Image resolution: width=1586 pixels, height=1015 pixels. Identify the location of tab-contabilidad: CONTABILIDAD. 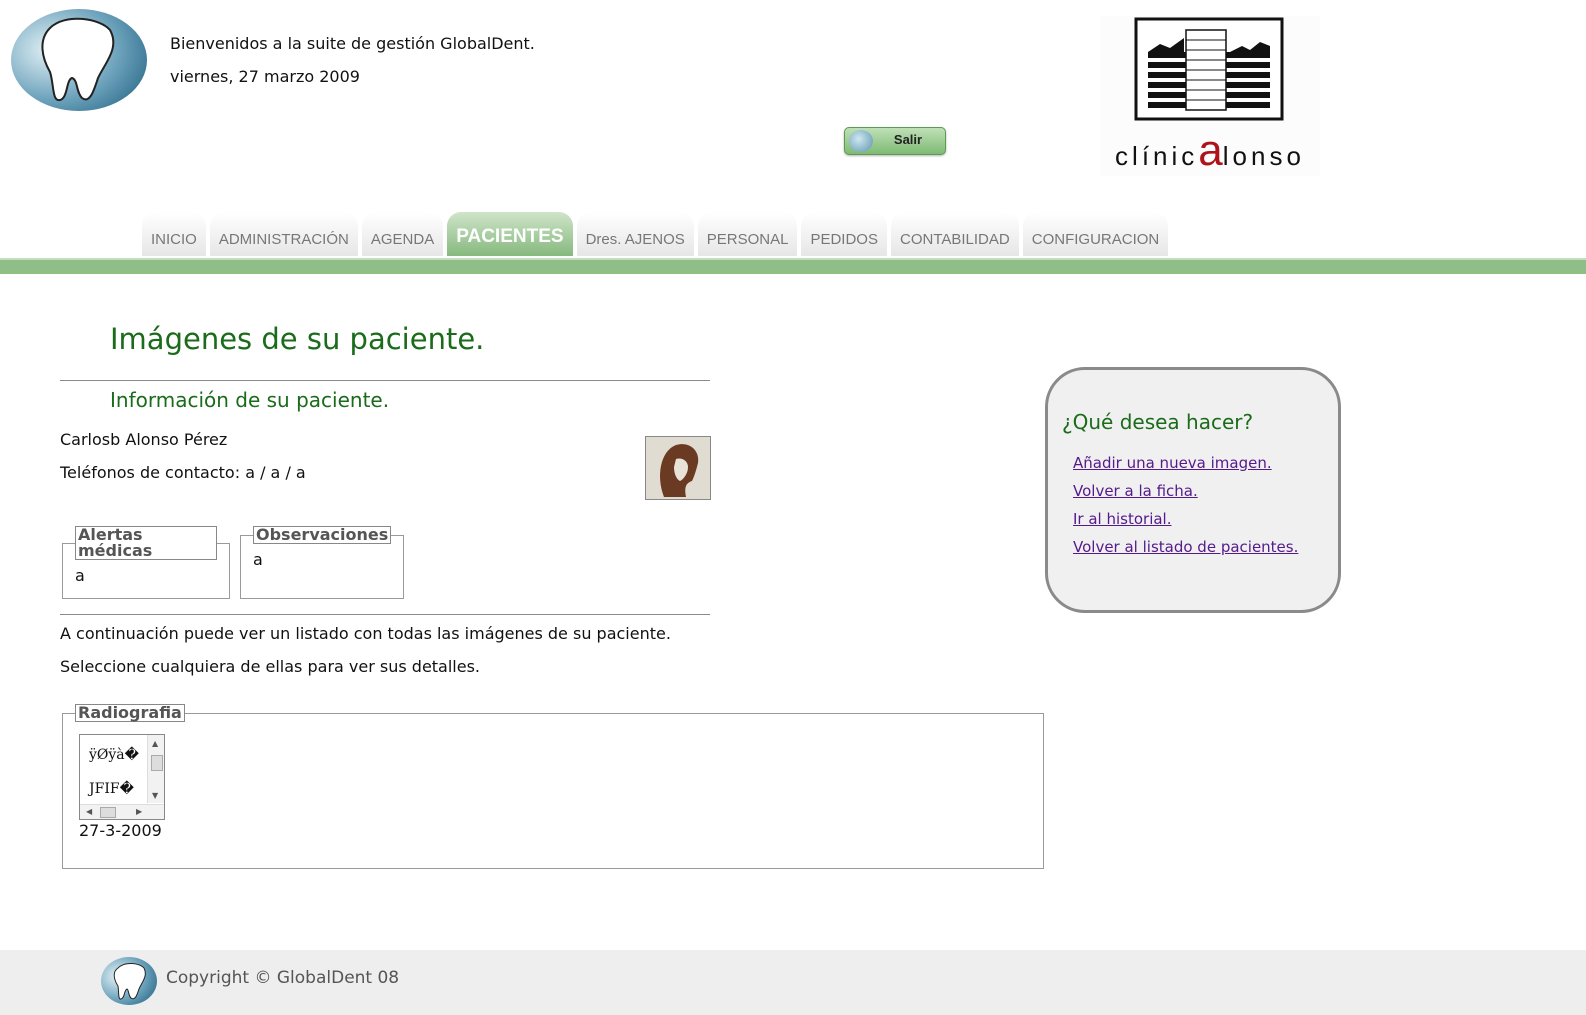
(954, 234).